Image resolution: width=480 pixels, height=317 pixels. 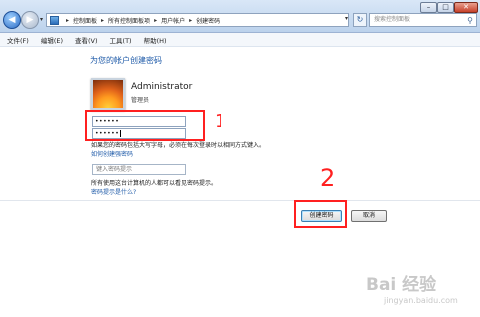 I want to click on page-title: 为您的帐户创建密码, so click(x=126, y=60).